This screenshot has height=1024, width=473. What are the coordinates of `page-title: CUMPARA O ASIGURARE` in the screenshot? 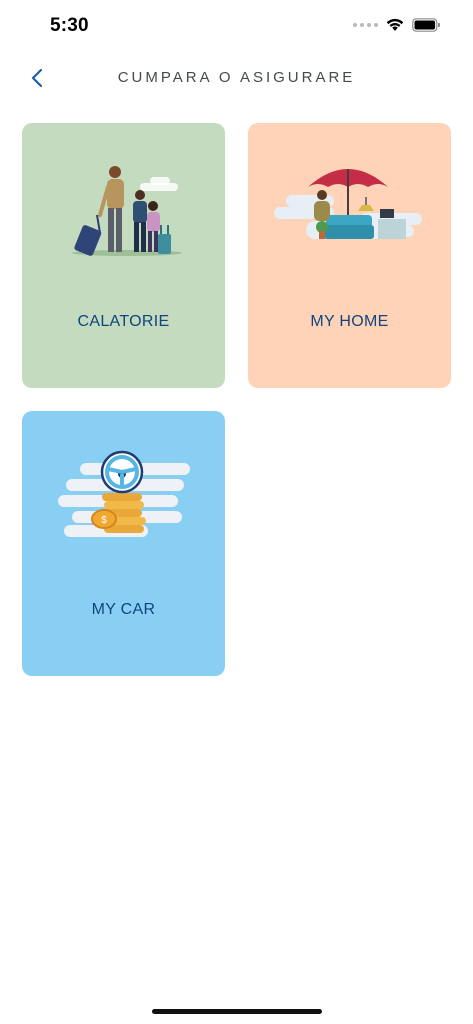 It's located at (236, 77).